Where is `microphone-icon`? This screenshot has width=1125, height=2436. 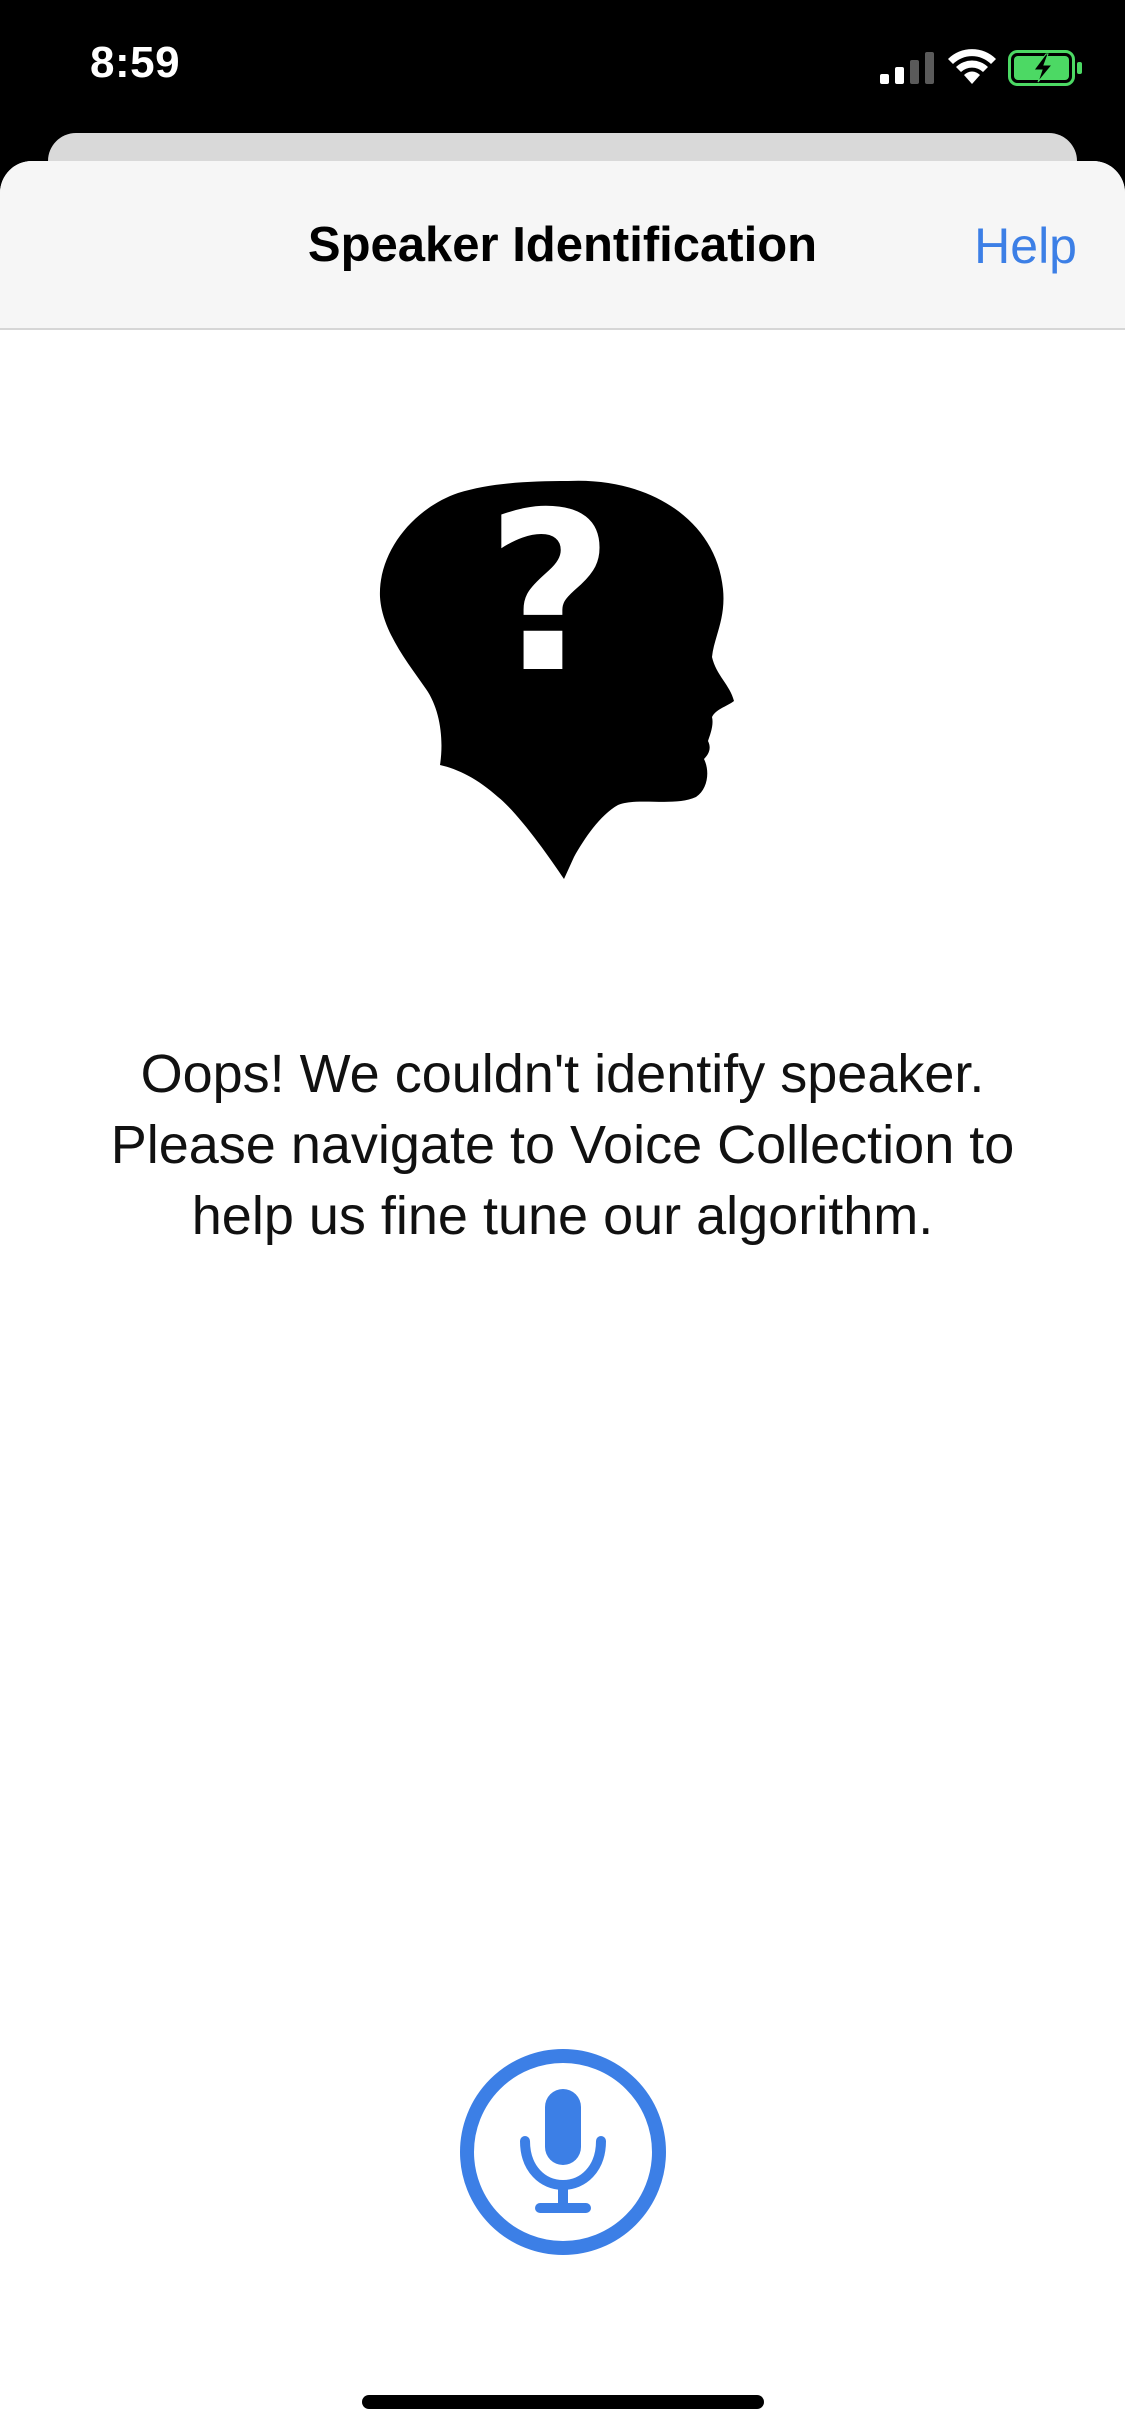
microphone-icon is located at coordinates (563, 2151).